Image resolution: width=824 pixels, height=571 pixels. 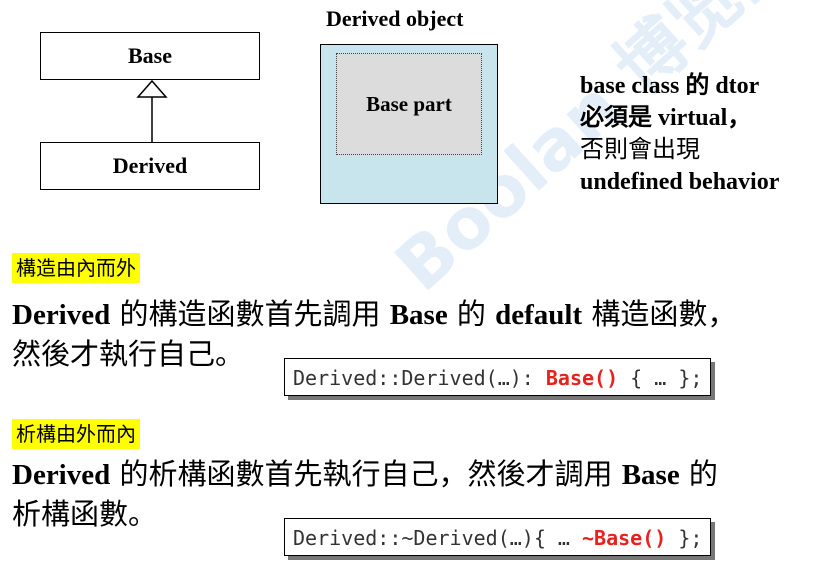 What do you see at coordinates (680, 182) in the screenshot?
I see `note-line-4: undefined behavior` at bounding box center [680, 182].